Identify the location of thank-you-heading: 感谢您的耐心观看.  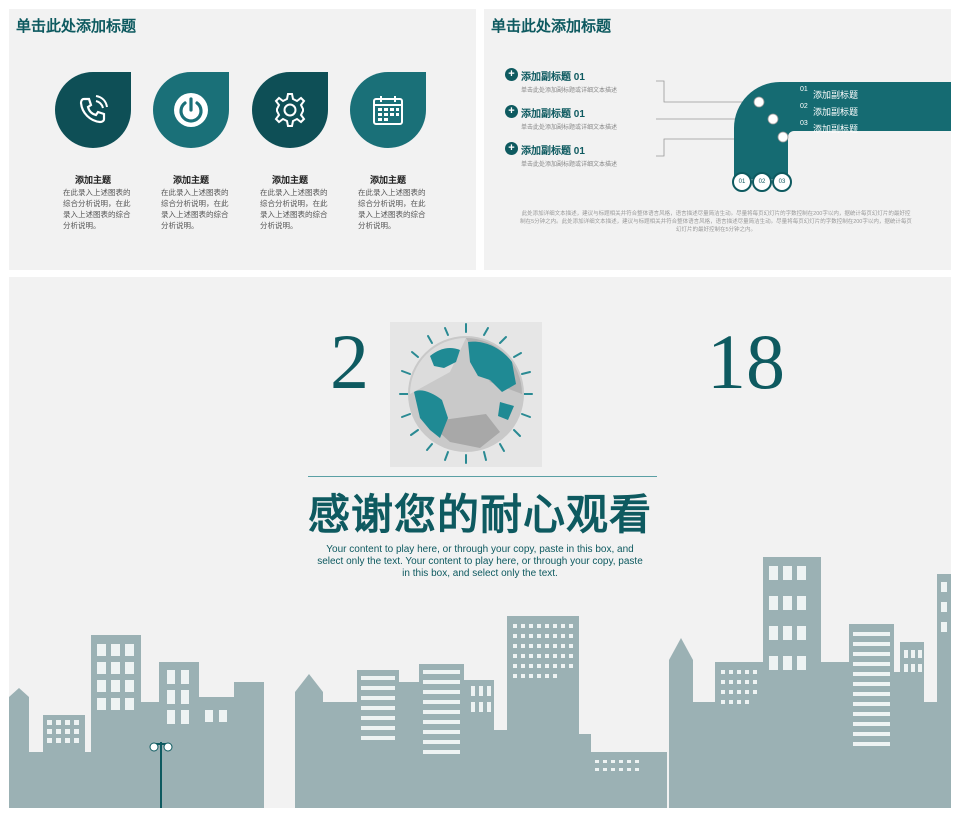
(479, 514).